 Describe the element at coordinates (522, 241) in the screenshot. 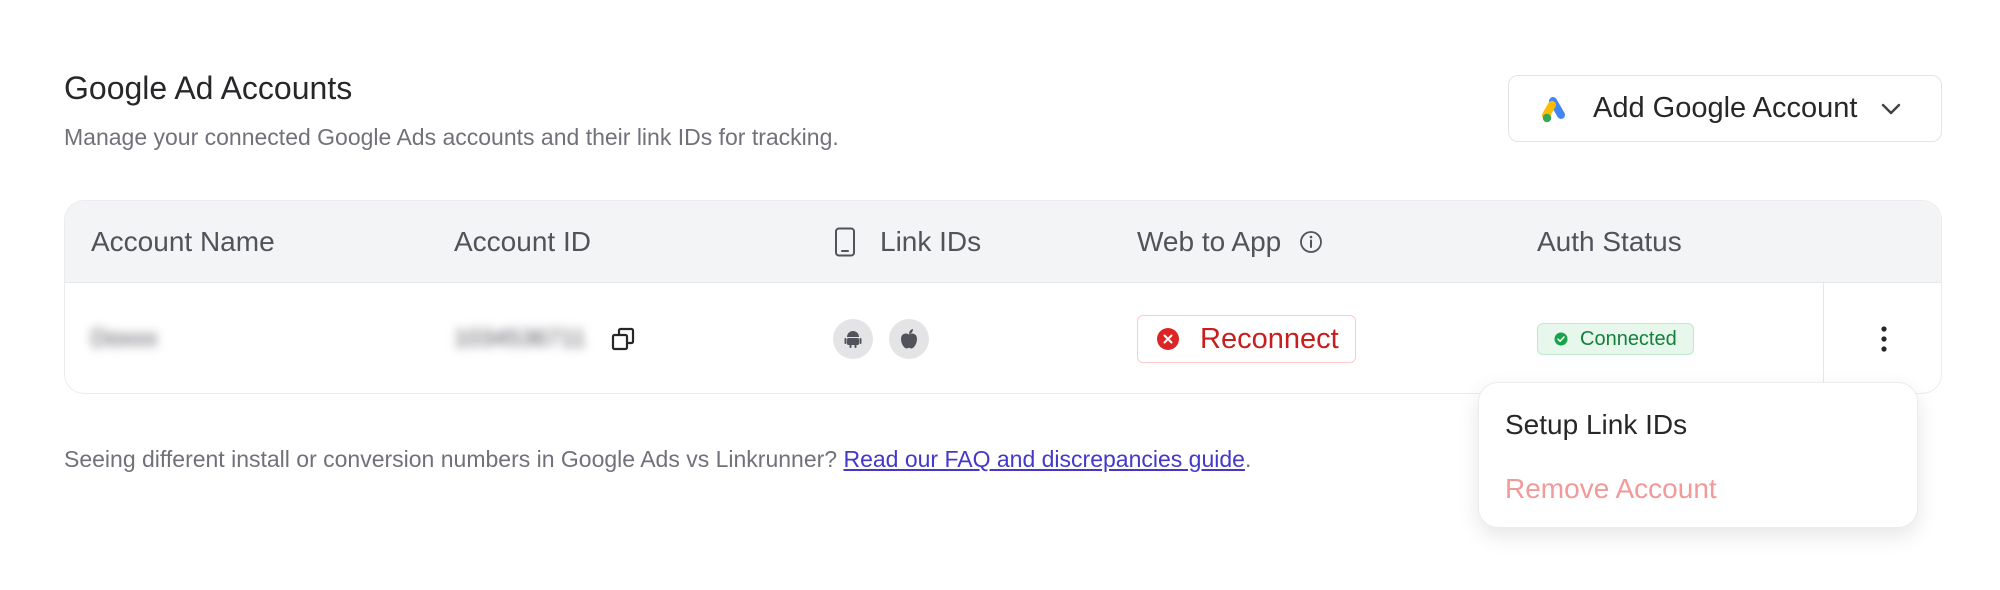

I see `column-header-account-id: Account ID` at that location.